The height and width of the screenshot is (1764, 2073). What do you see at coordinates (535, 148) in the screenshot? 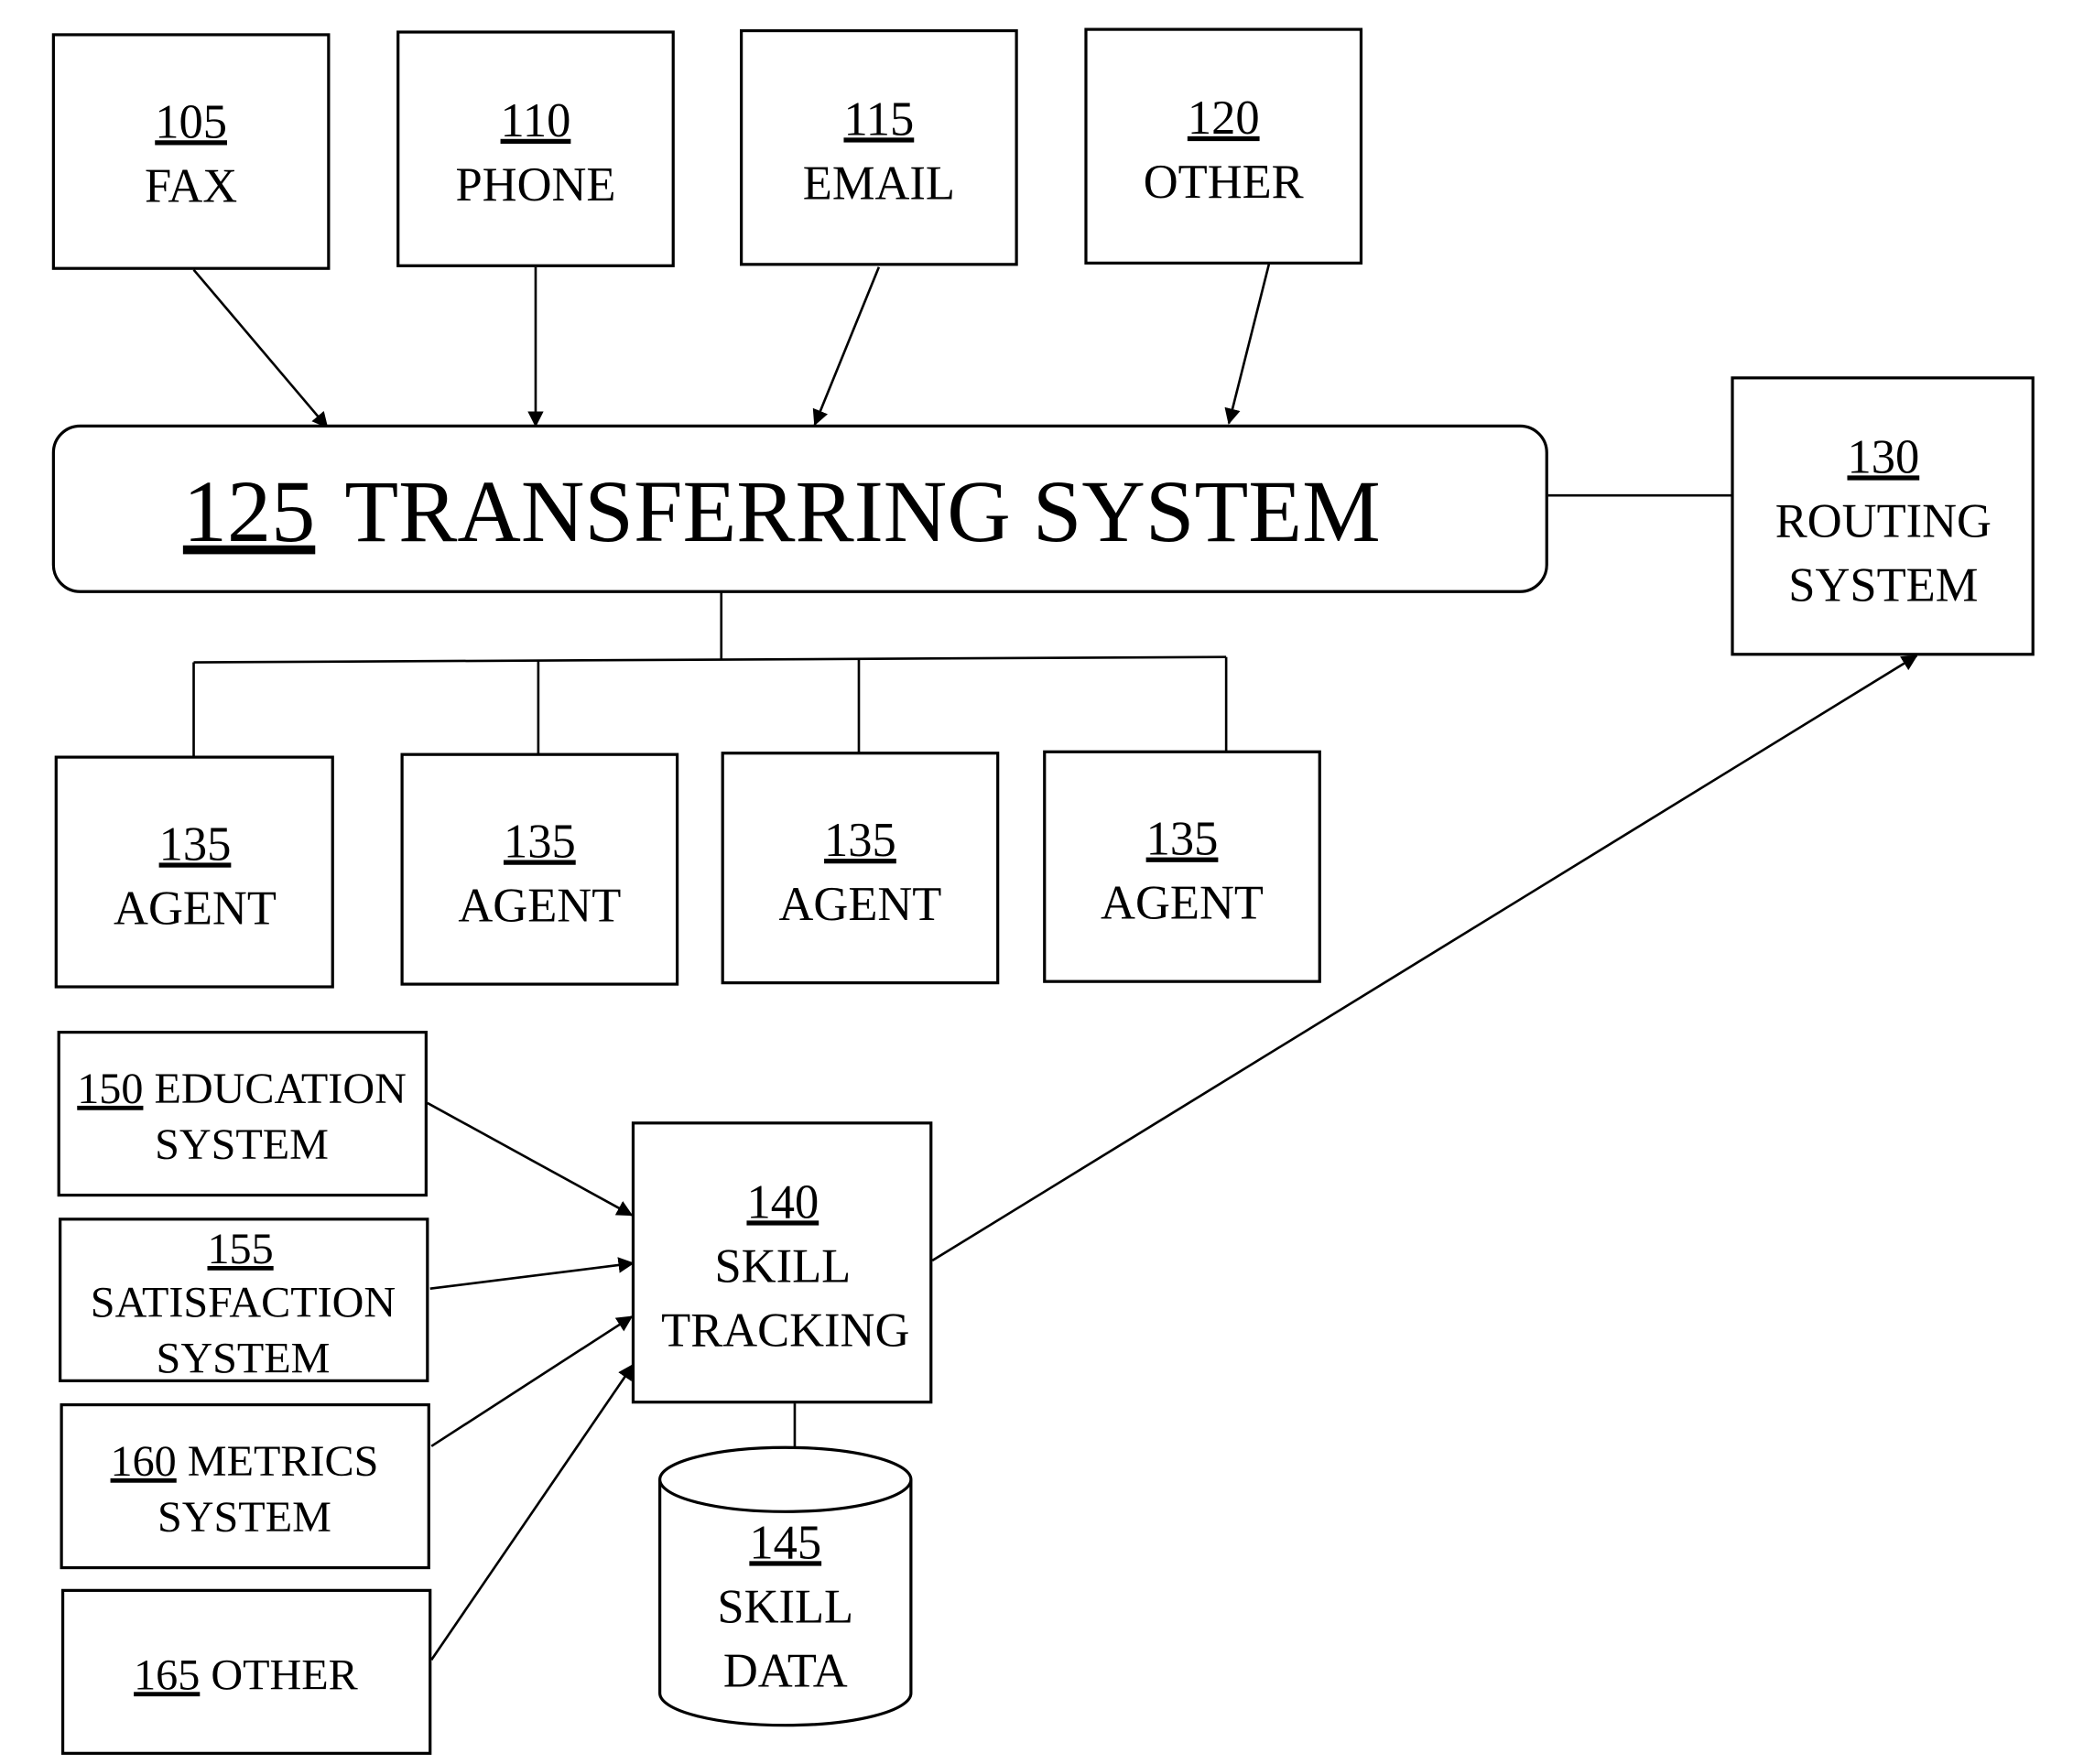
I see `phone-node: 110 PHONE` at bounding box center [535, 148].